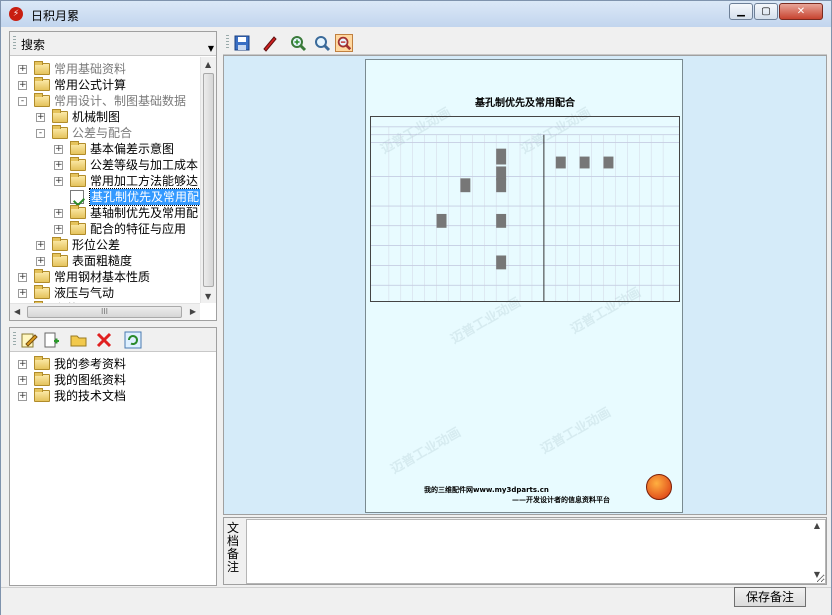 This screenshot has width=832, height=615. I want to click on refresh-icon, so click(133, 340).